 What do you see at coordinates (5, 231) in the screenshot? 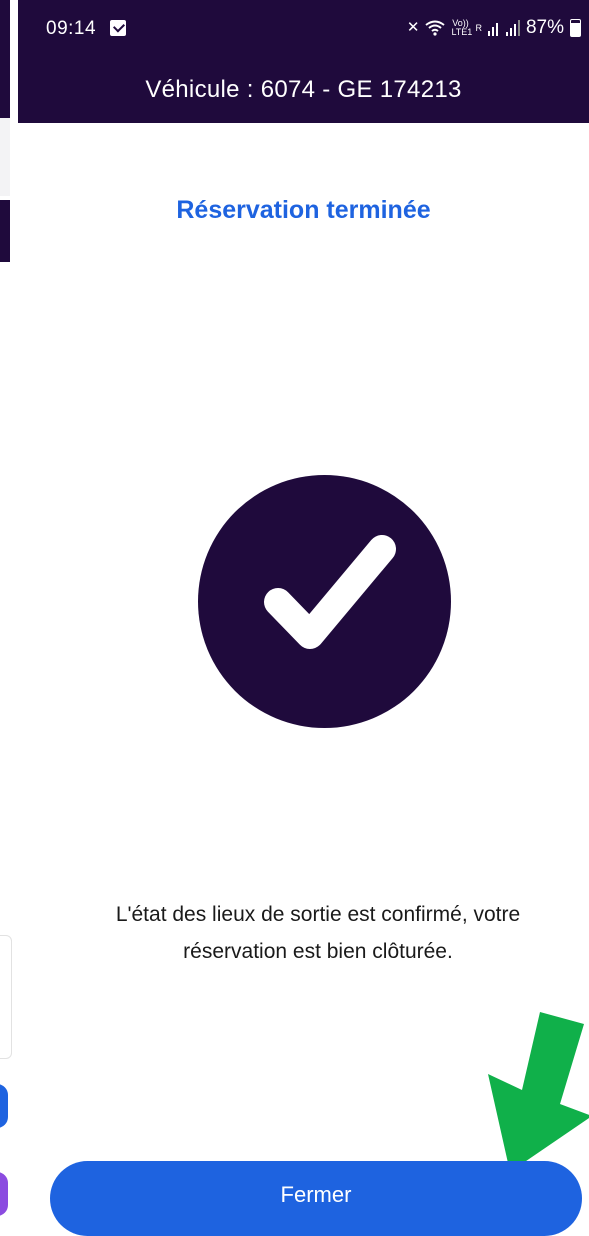
I see `adjacent-screen-bar` at bounding box center [5, 231].